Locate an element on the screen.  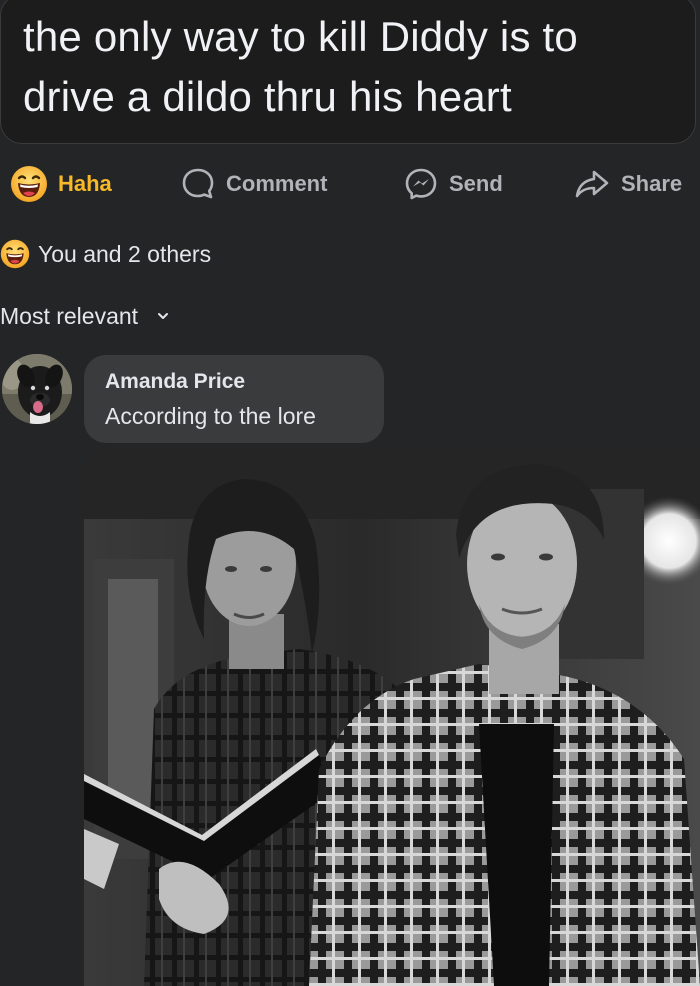
comment-author: Amanda Price is located at coordinates (244, 382).